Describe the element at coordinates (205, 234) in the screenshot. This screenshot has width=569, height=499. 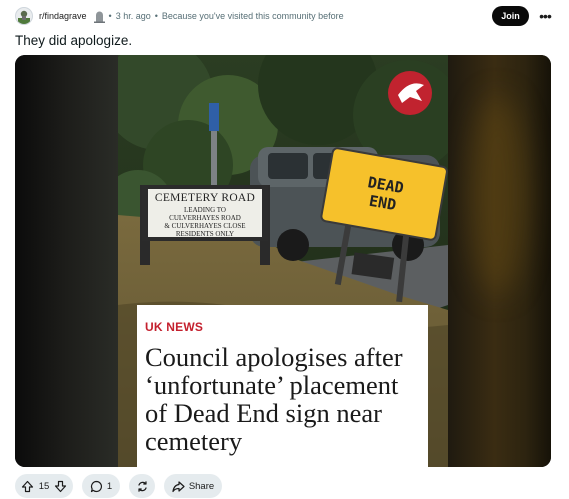
I see `cemetery-sign-line5: RESIDENTS ONLY` at that location.